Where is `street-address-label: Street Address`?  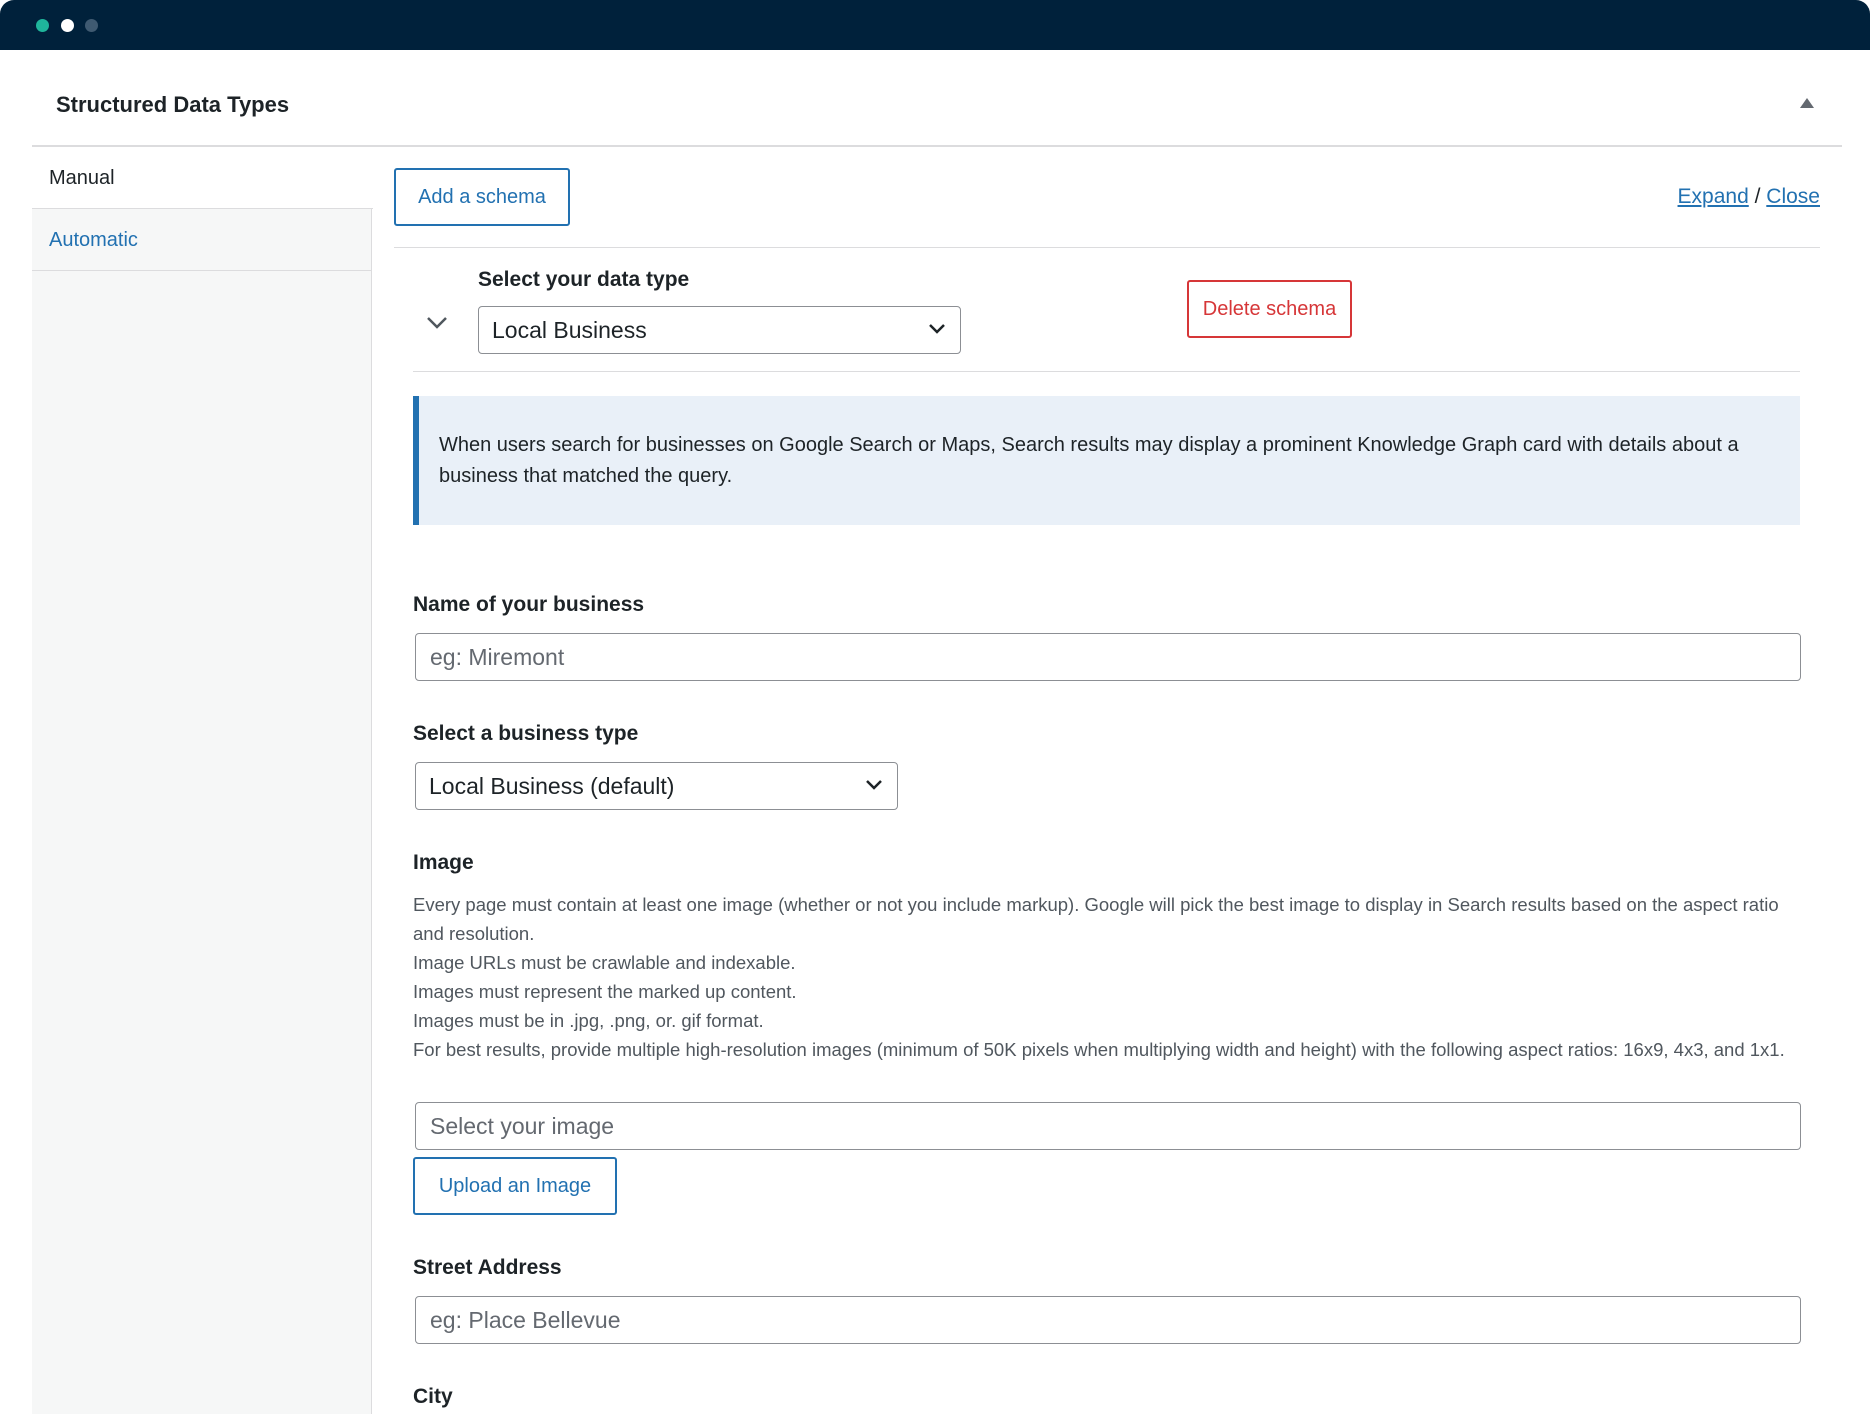 street-address-label: Street Address is located at coordinates (487, 1267).